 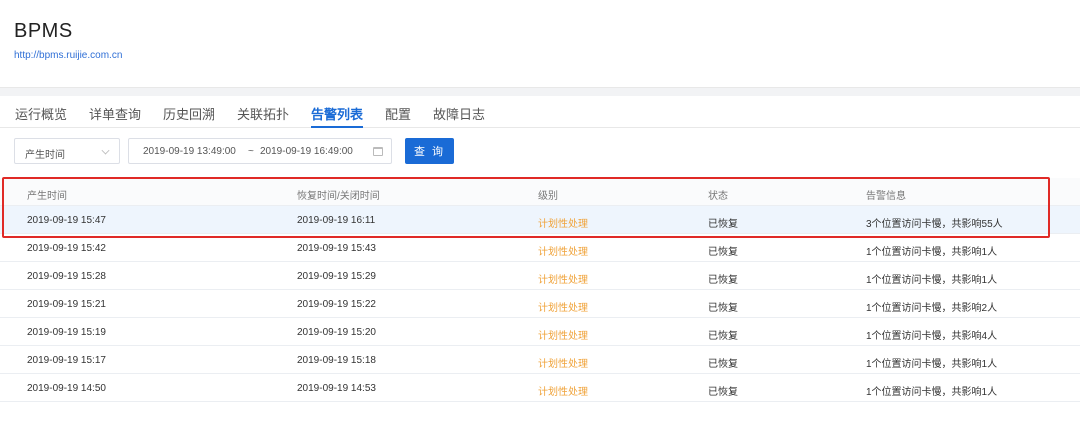 What do you see at coordinates (45, 155) in the screenshot?
I see `time-type-value: 产生时间` at bounding box center [45, 155].